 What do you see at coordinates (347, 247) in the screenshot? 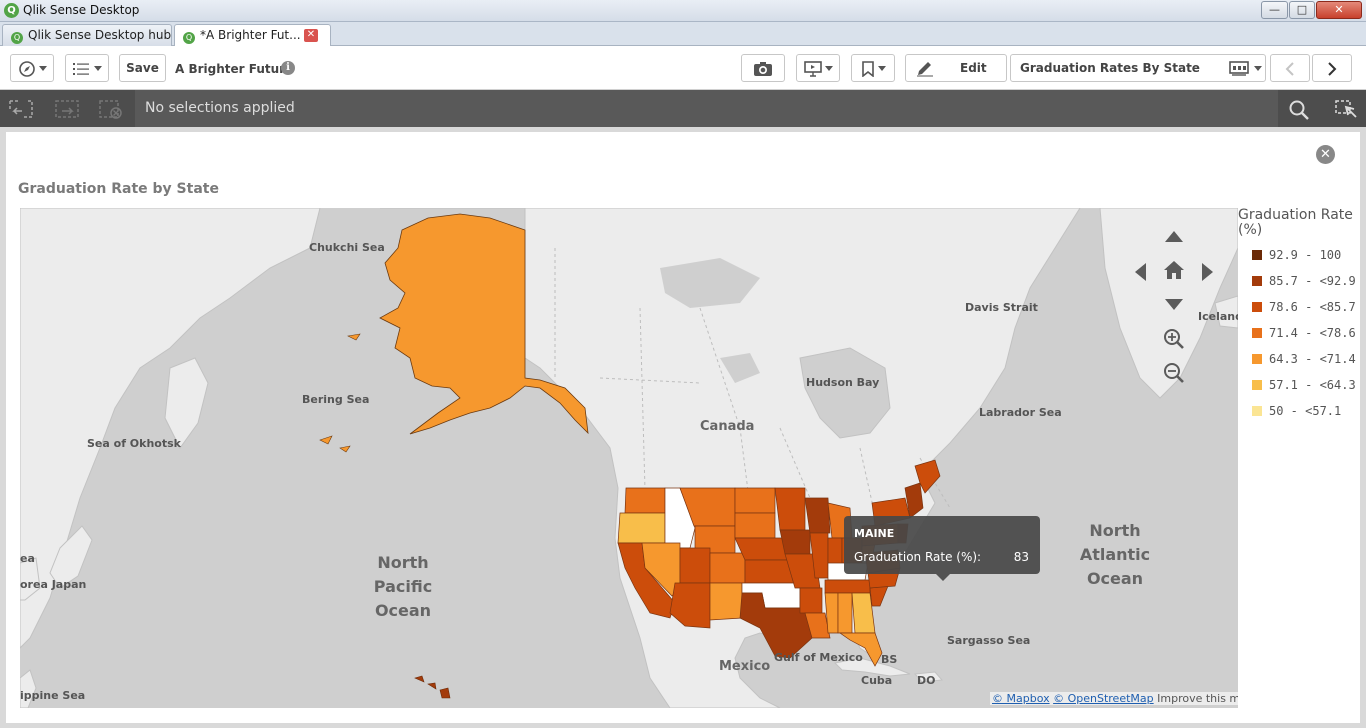
I see `label-chukchi-sea: Chukchi Sea` at bounding box center [347, 247].